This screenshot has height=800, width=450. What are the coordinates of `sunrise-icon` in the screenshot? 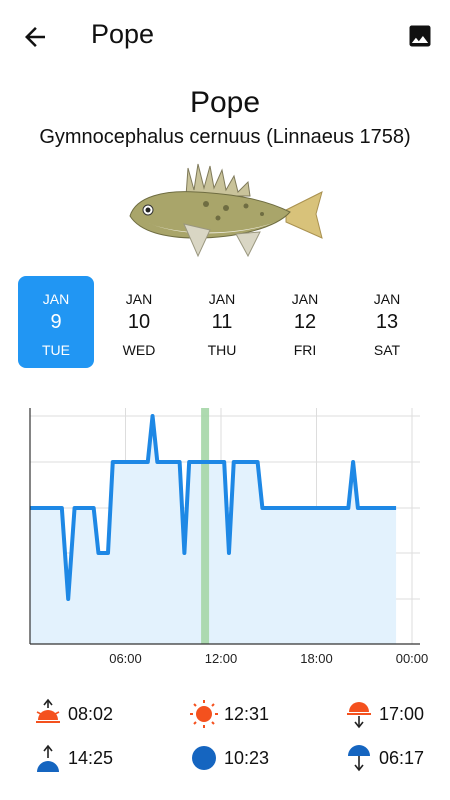 It's located at (48, 710).